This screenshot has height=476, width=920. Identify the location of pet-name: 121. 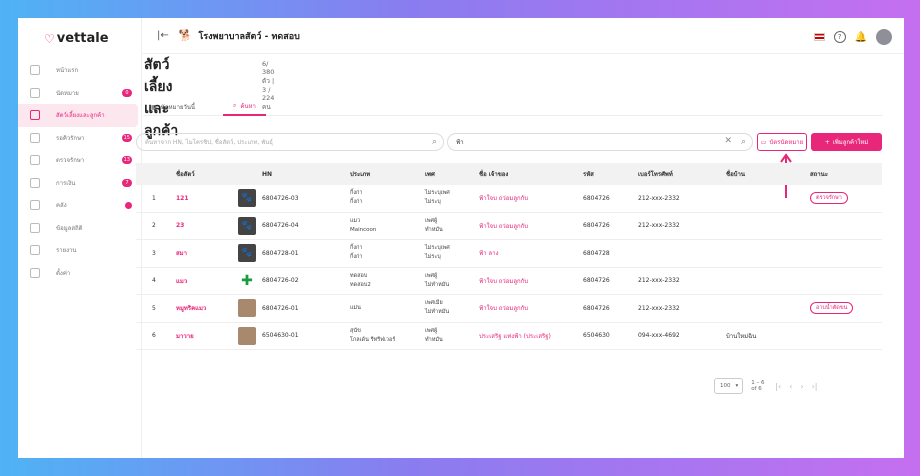
(182, 198).